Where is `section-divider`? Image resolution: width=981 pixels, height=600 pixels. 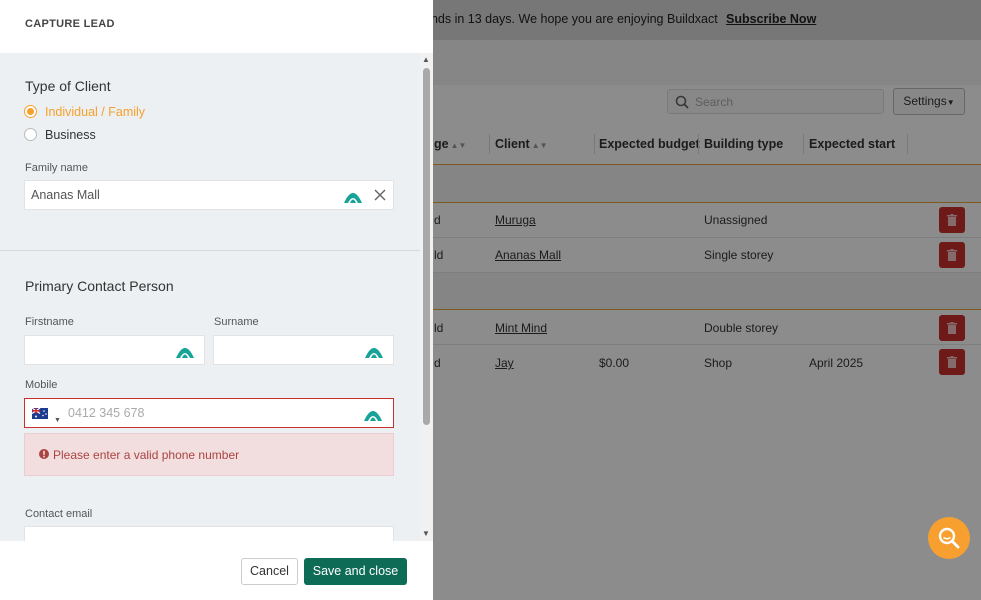
section-divider is located at coordinates (210, 250).